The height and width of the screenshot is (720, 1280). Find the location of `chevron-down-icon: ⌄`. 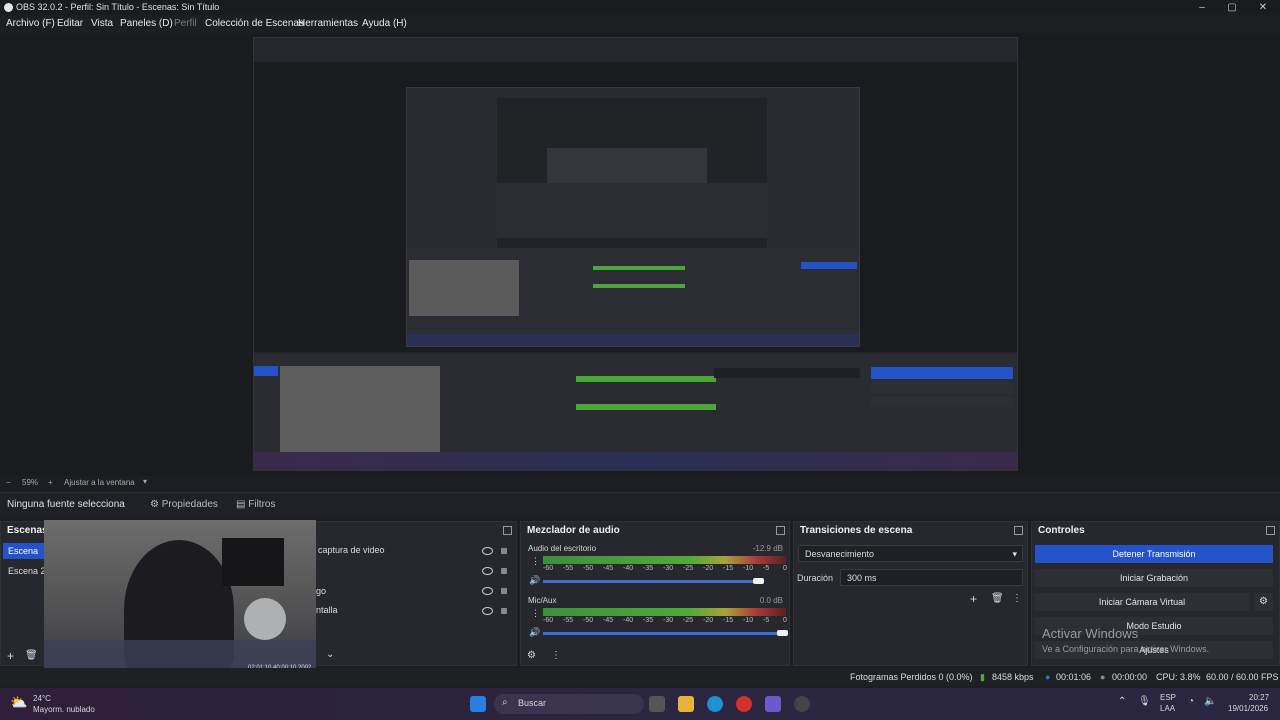

chevron-down-icon: ⌄ is located at coordinates (330, 654).